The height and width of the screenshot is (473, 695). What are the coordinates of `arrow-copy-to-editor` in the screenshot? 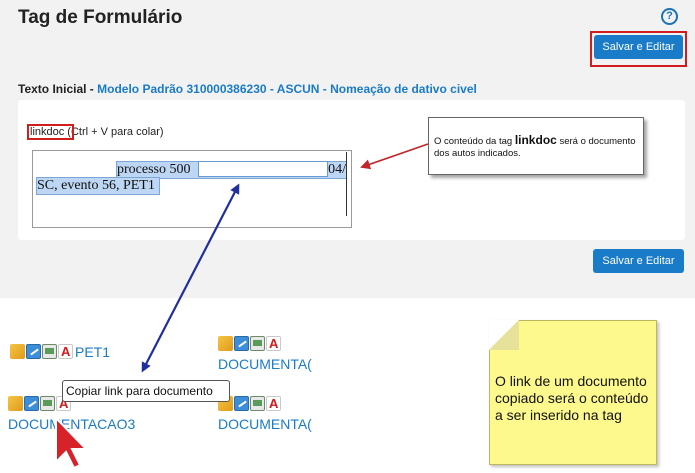 It's located at (190, 278).